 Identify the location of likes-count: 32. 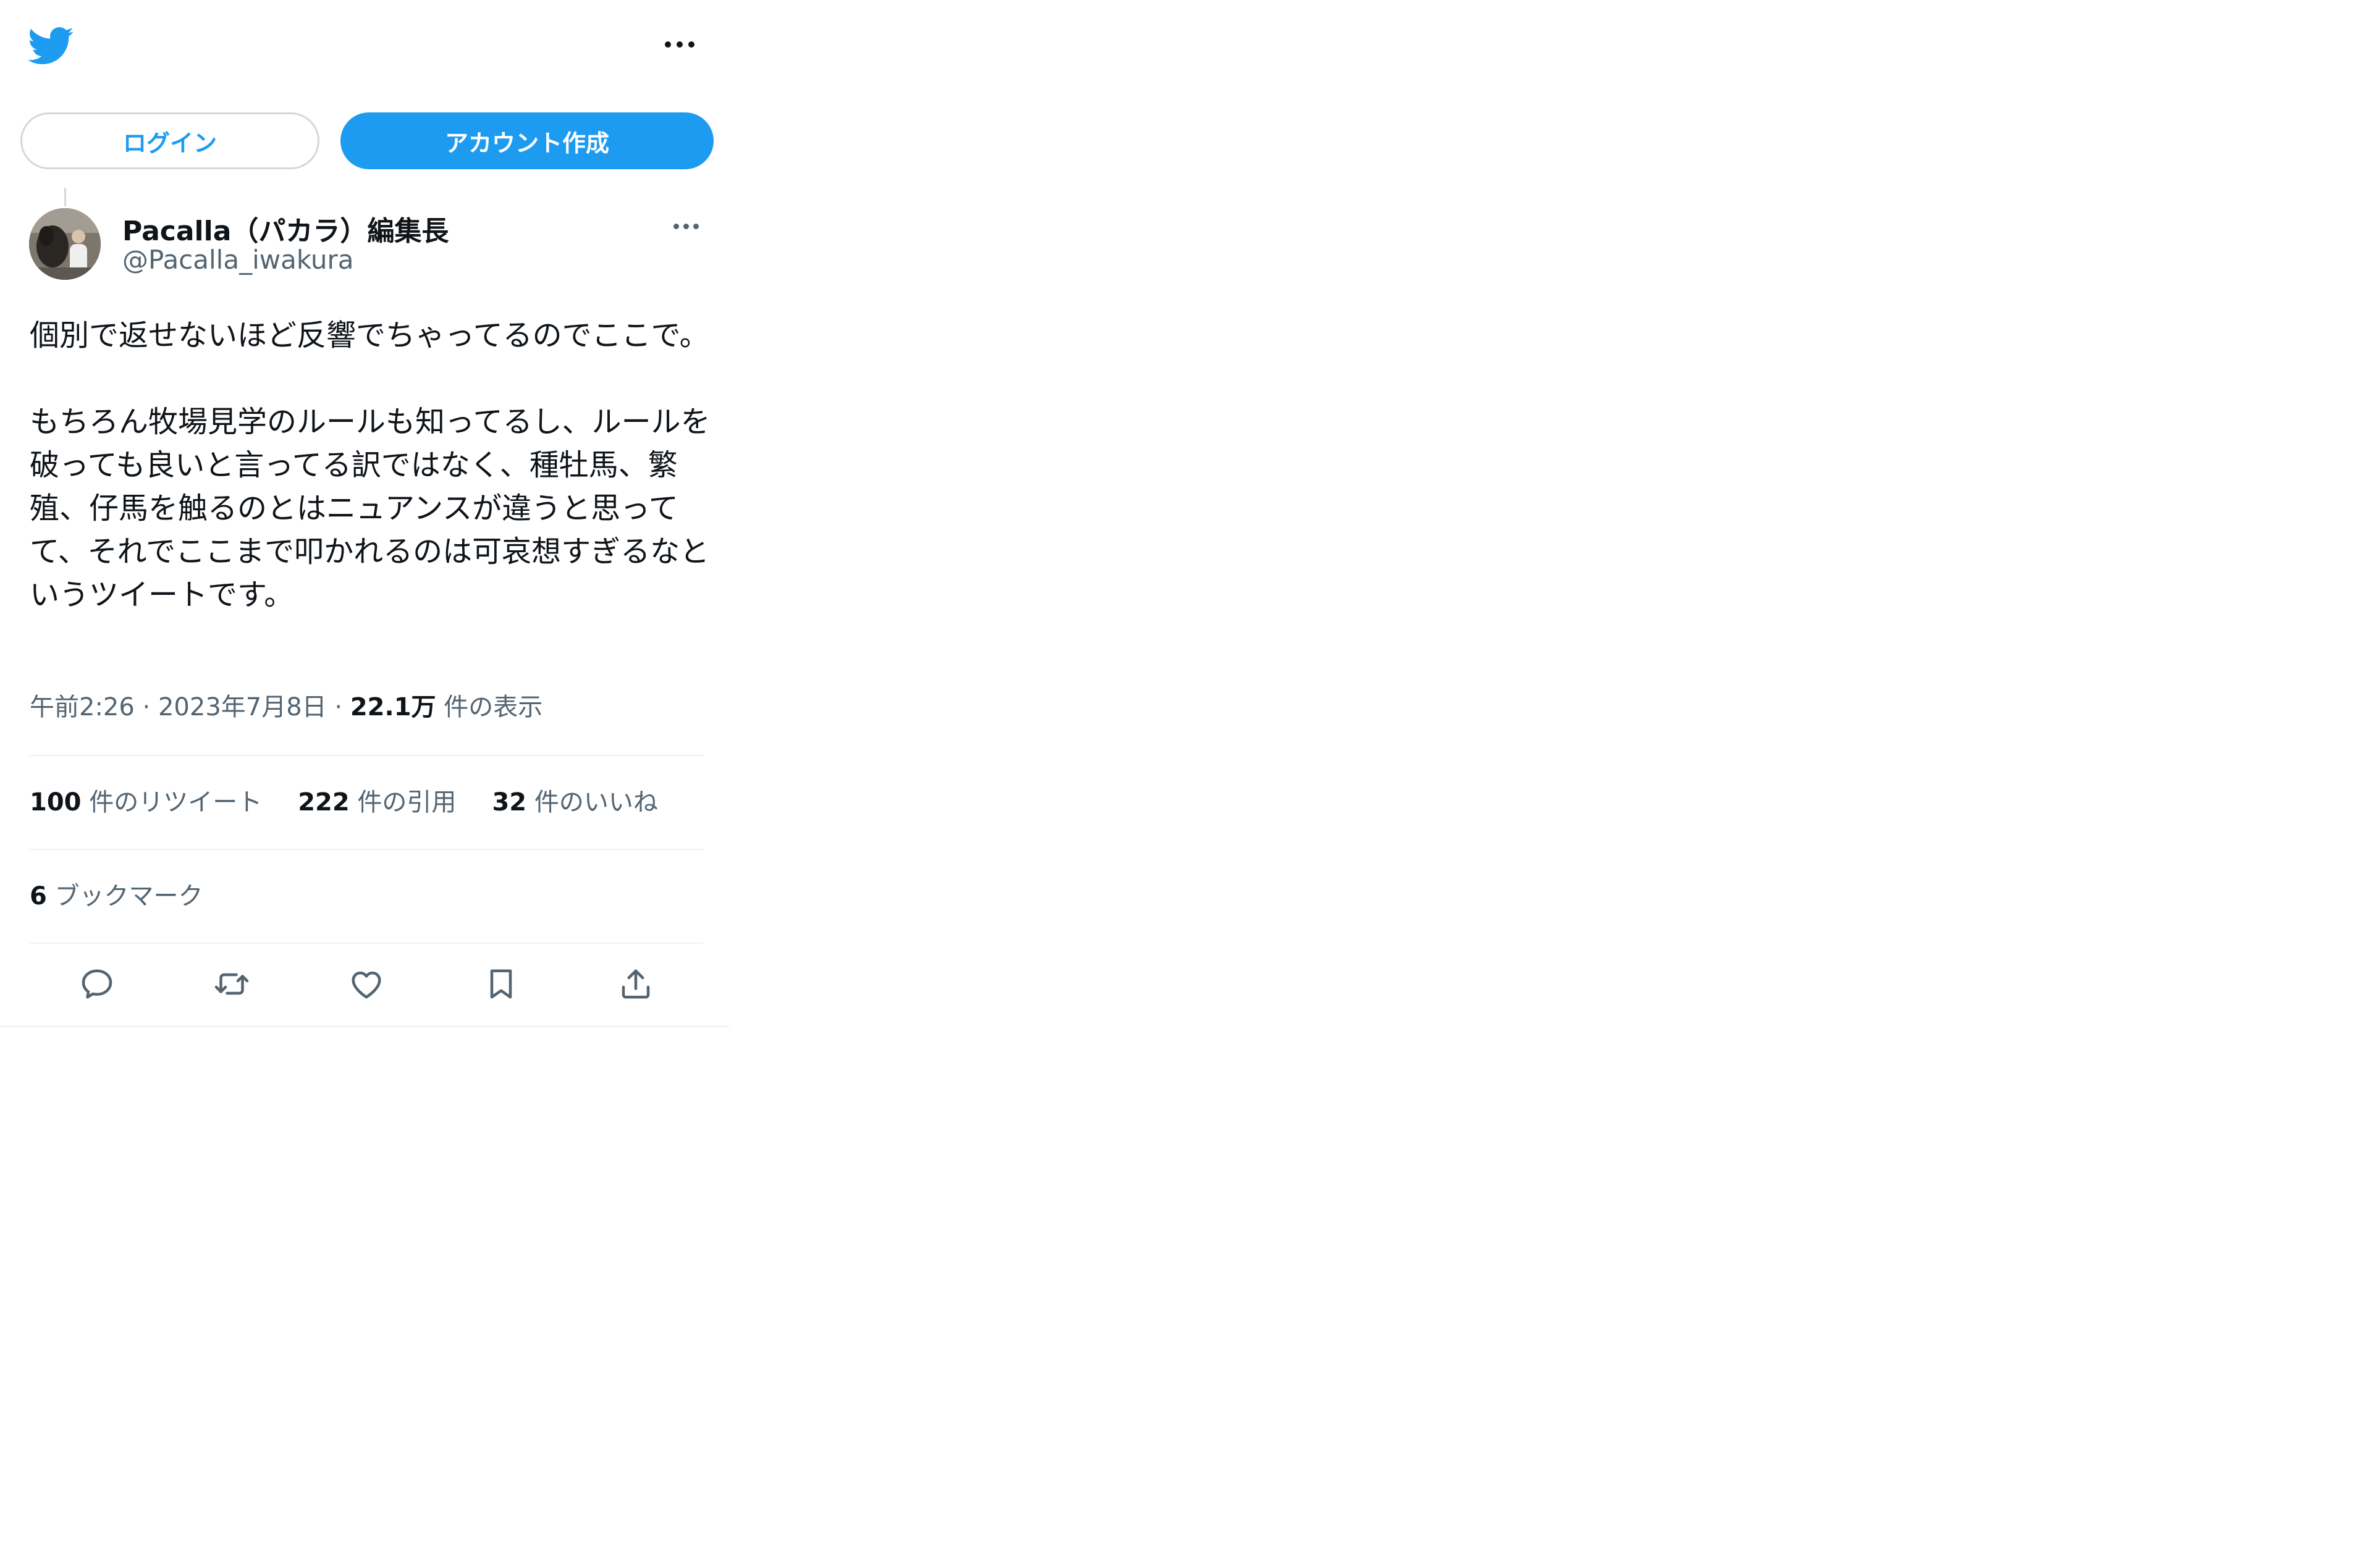
(509, 802).